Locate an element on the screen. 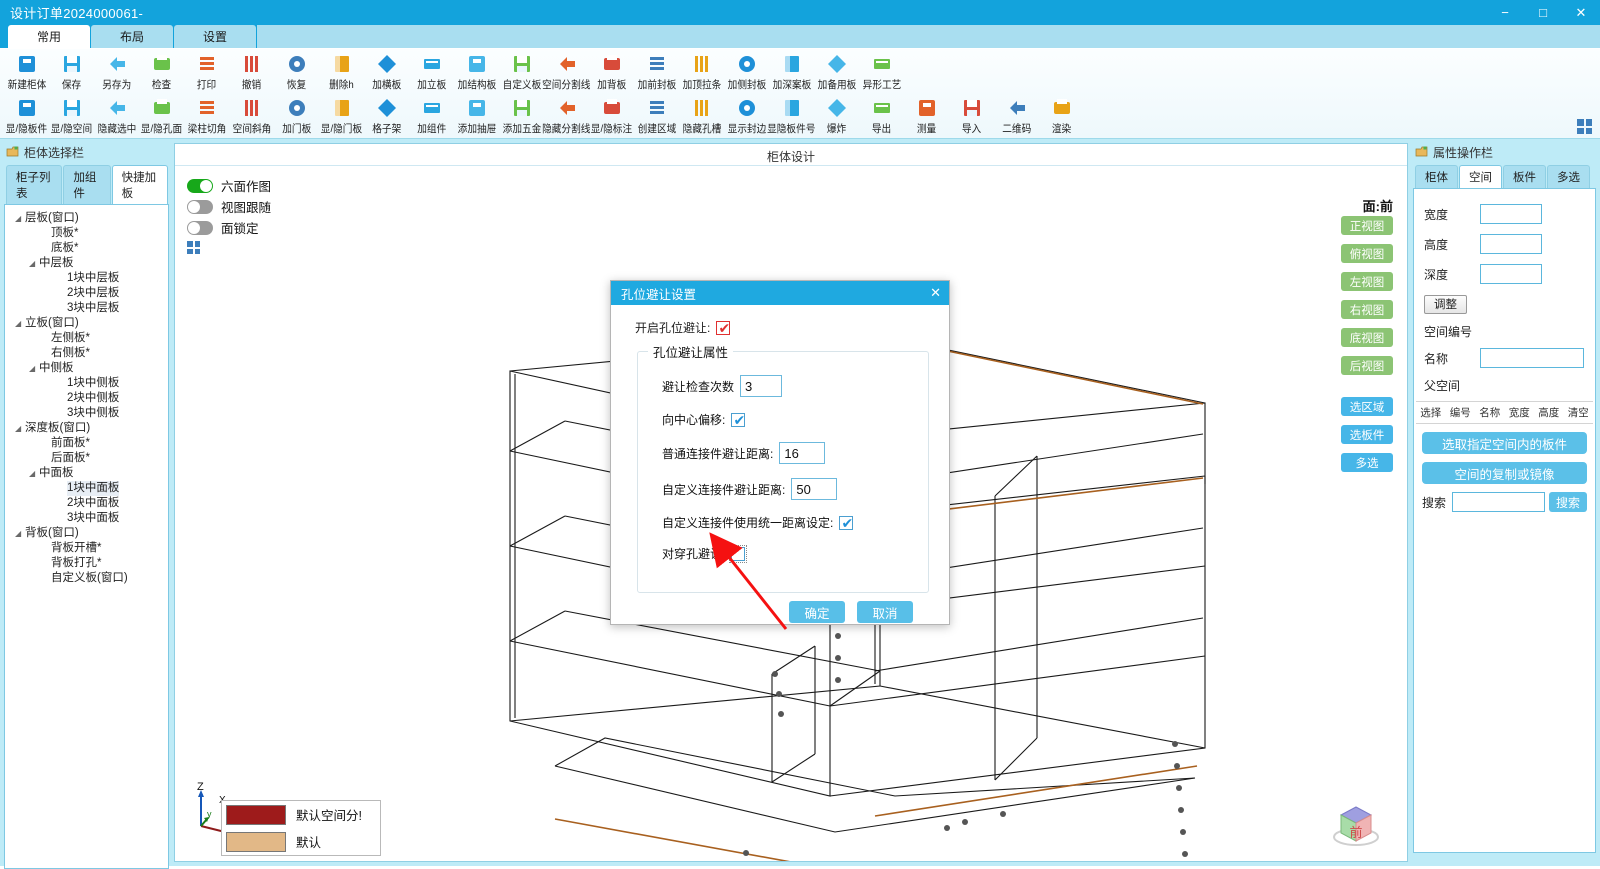 The height and width of the screenshot is (869, 1600). space-bevel-button: 空间斜角 is located at coordinates (251, 116).